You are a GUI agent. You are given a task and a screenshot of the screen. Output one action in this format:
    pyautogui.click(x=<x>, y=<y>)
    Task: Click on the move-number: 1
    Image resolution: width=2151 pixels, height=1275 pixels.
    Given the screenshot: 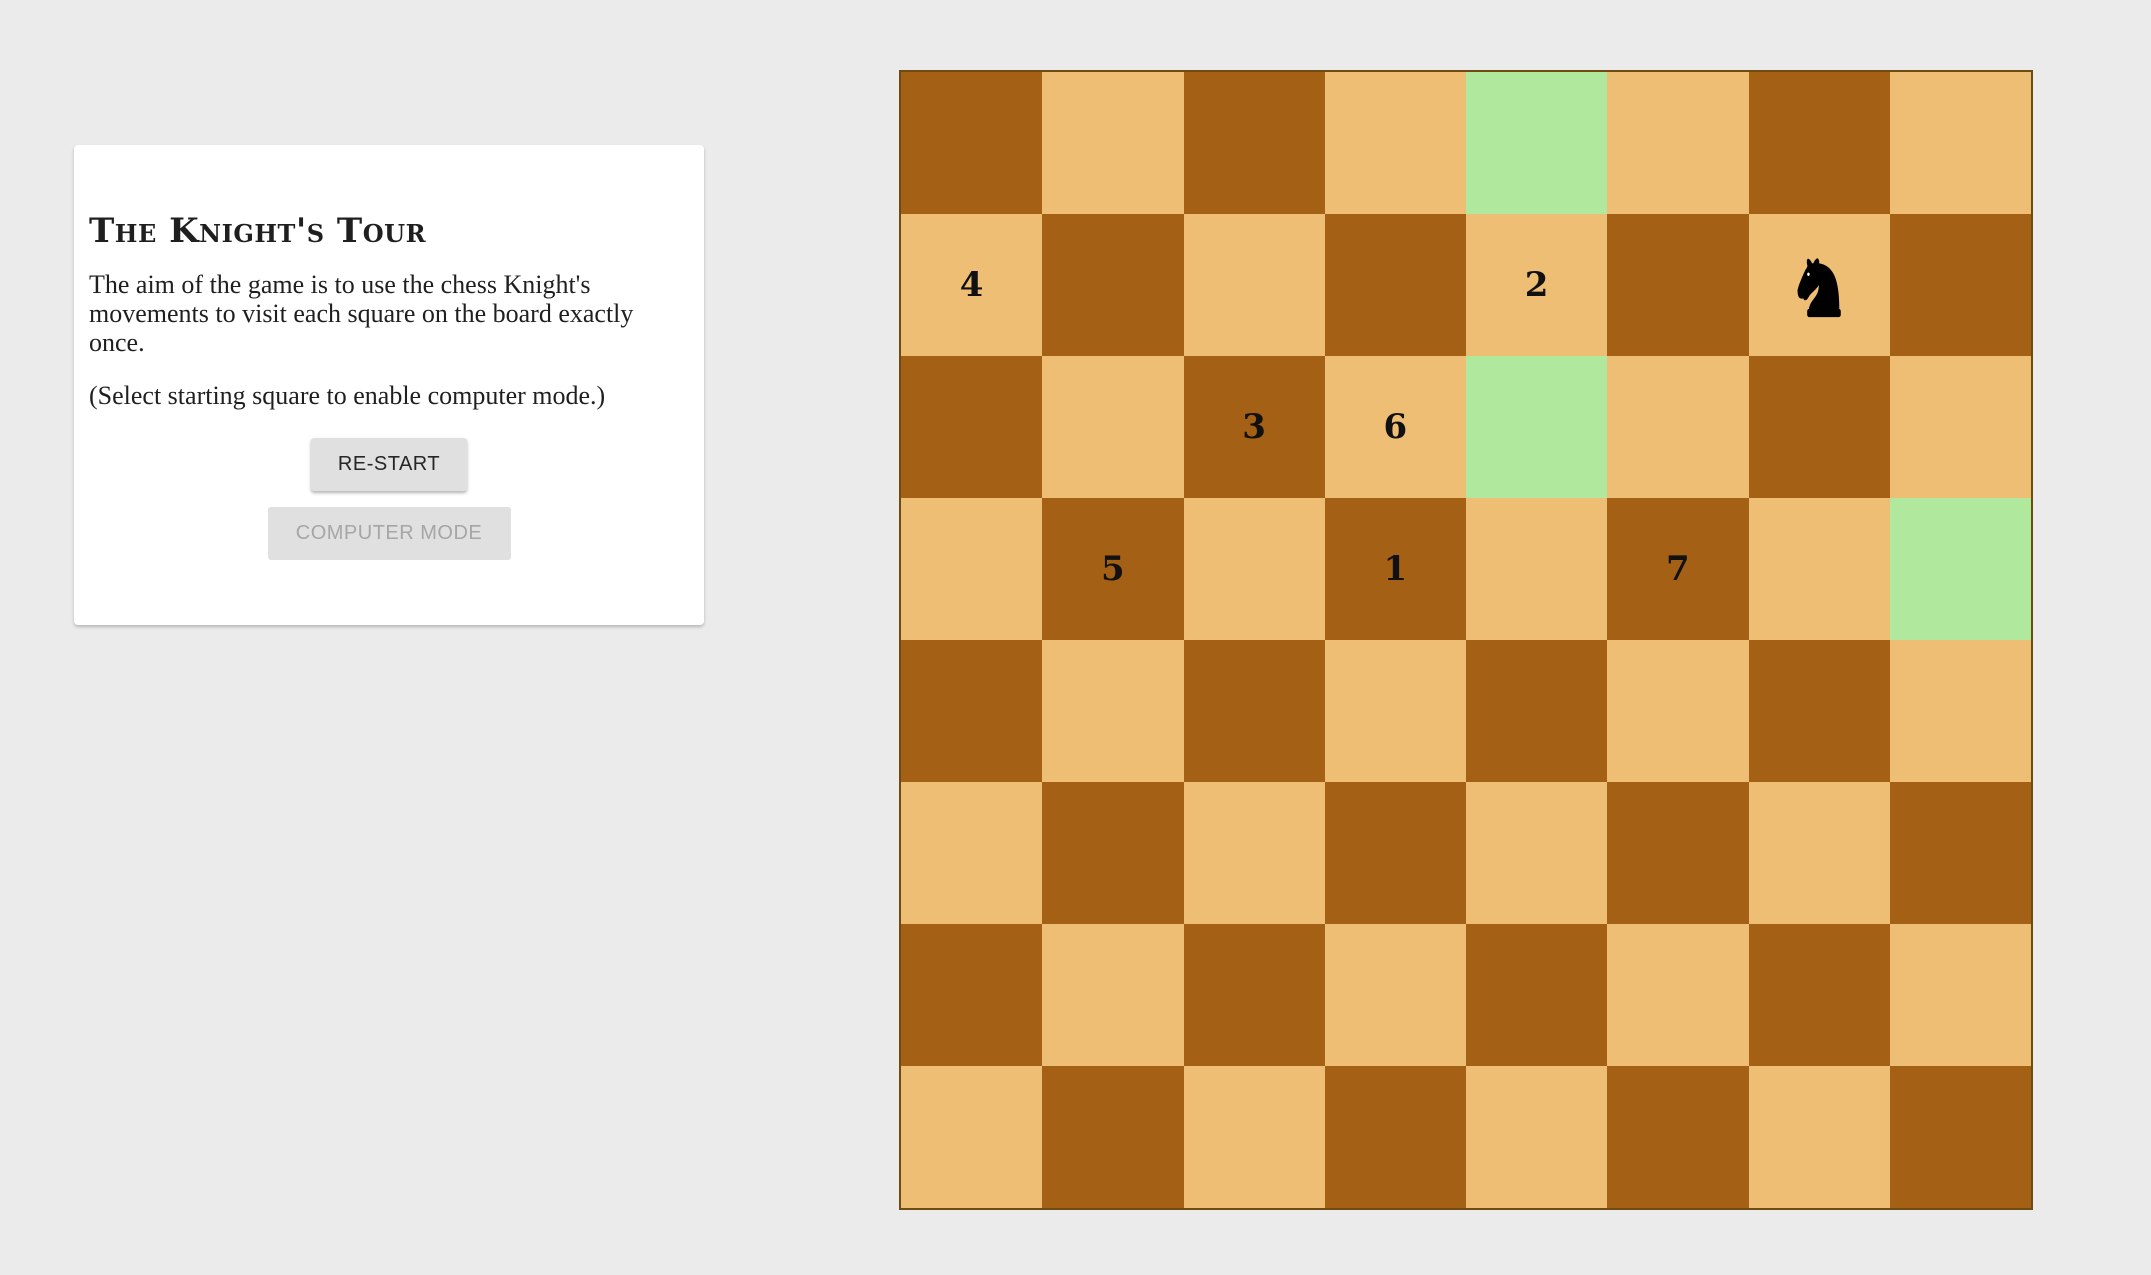 What is the action you would take?
    pyautogui.click(x=1395, y=569)
    